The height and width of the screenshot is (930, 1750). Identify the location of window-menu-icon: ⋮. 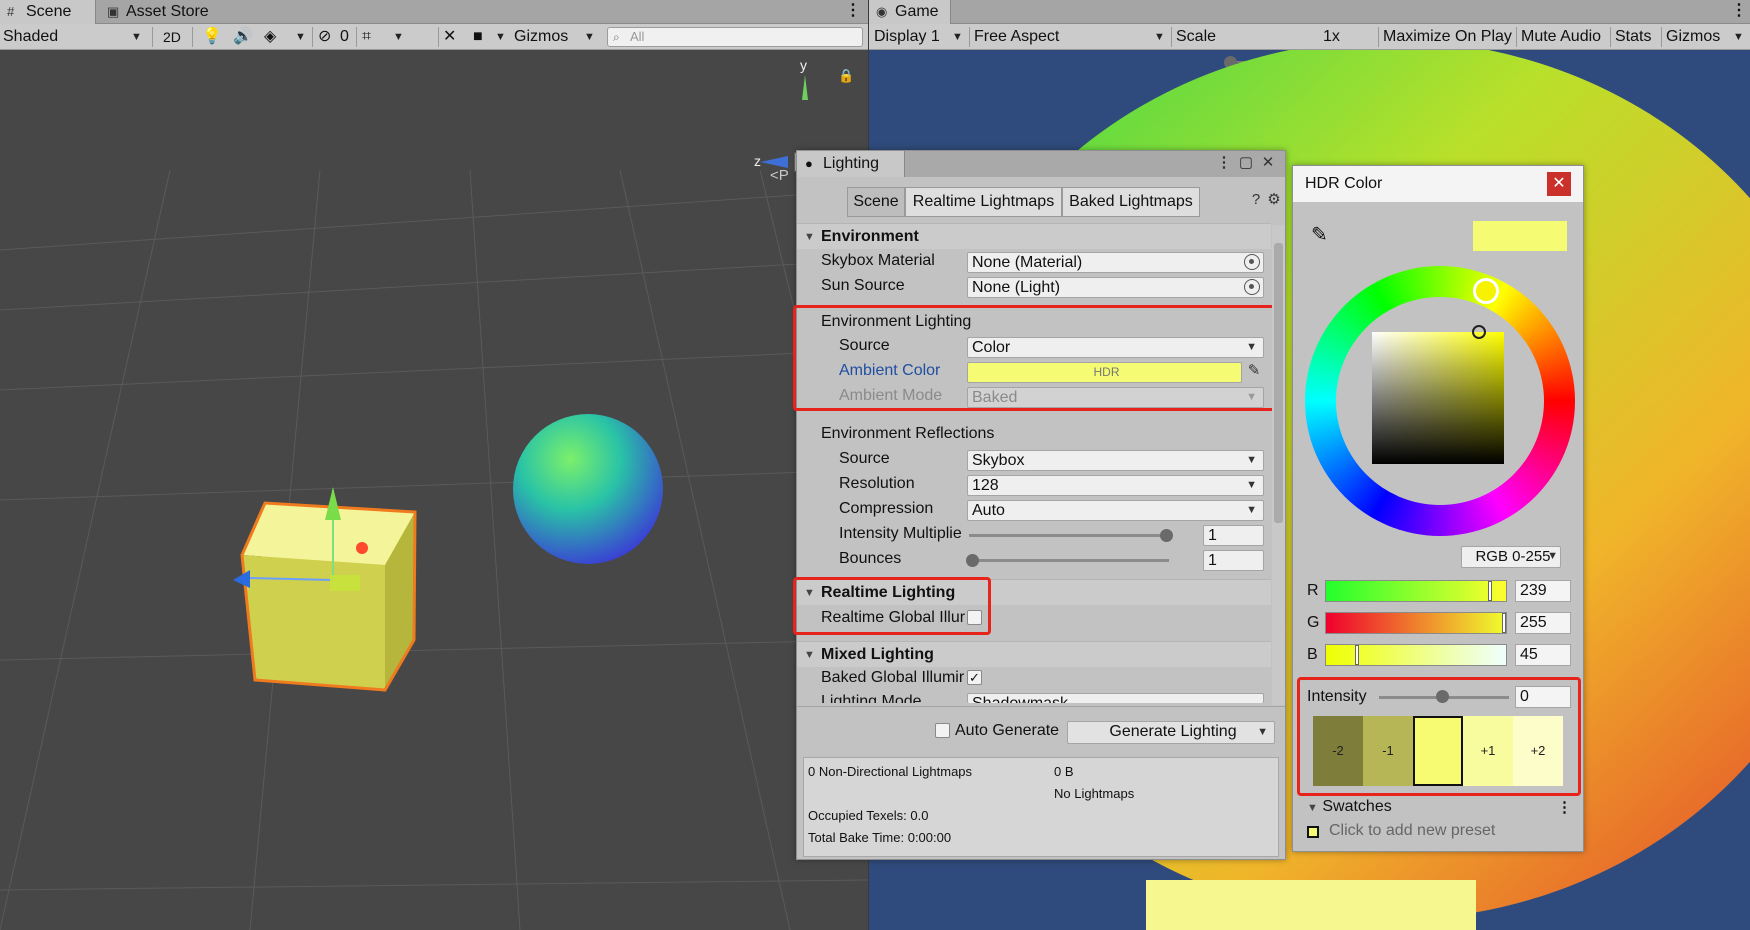
(1224, 163).